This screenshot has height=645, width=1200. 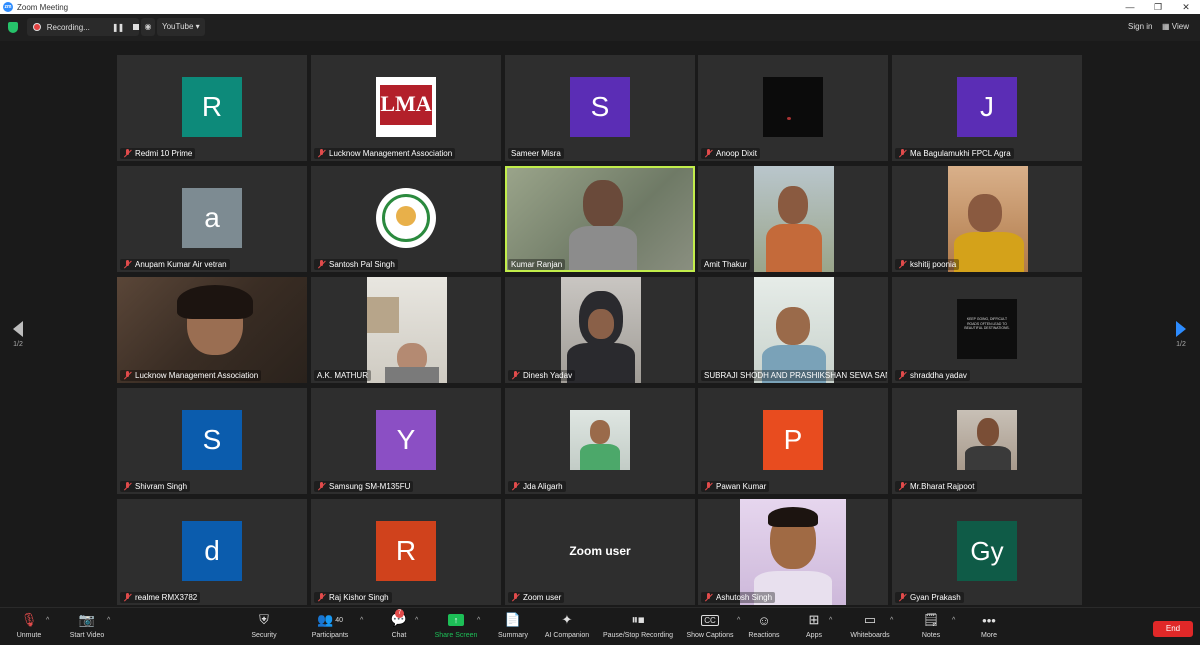 What do you see at coordinates (87, 619) in the screenshot?
I see `video-off-icon: 📷` at bounding box center [87, 619].